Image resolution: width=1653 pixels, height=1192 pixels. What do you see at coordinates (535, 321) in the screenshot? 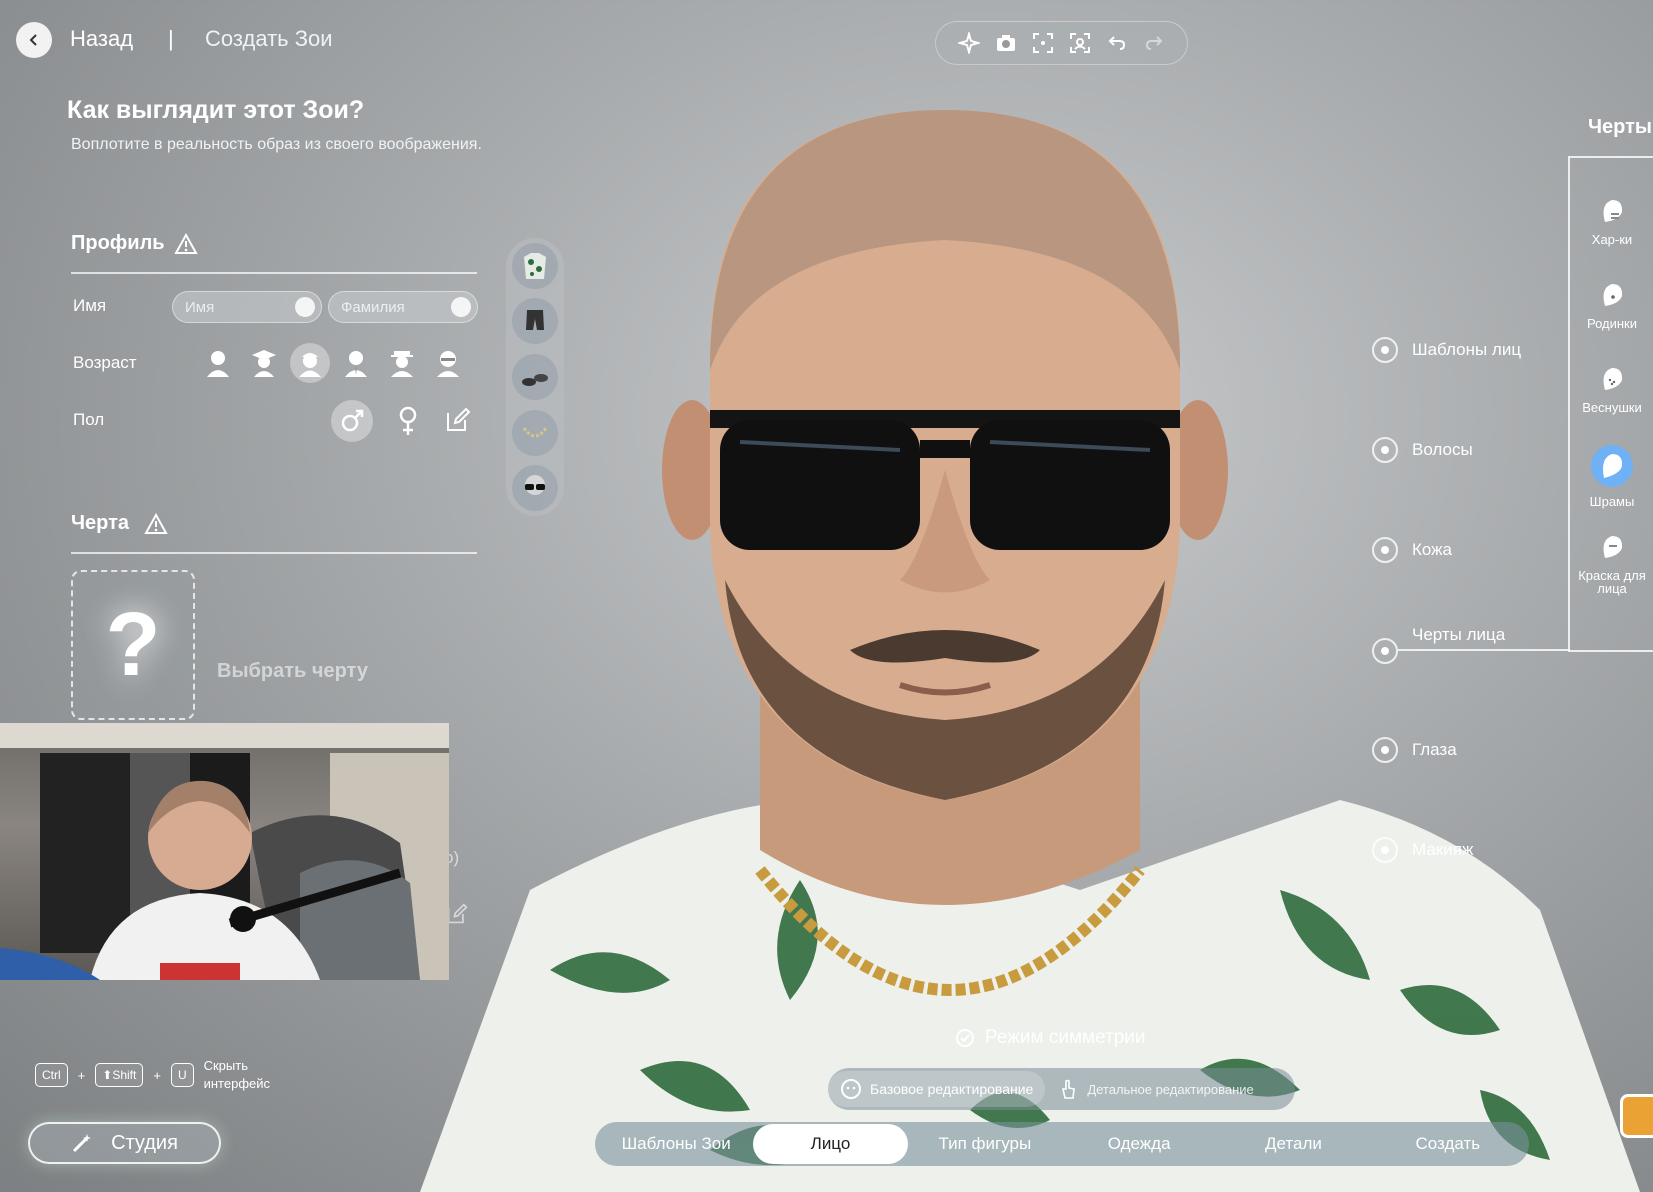
I see `shorts-icon` at bounding box center [535, 321].